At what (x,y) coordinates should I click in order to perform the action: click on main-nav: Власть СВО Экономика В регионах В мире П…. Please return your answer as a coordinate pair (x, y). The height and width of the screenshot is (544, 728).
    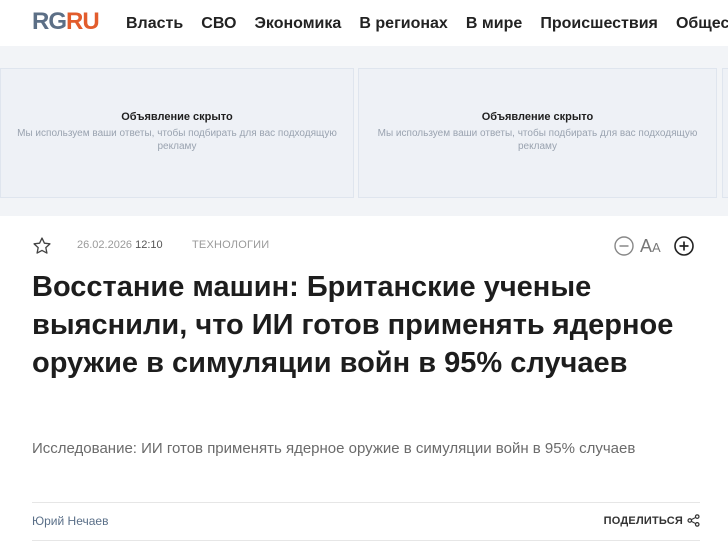
    Looking at the image, I should click on (427, 23).